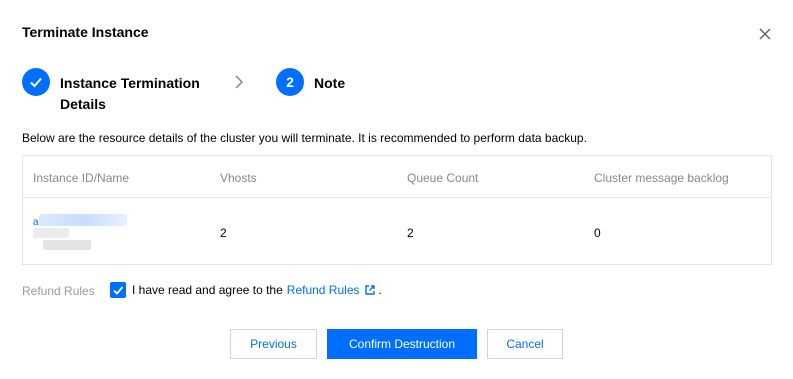  I want to click on cancel-button: Cancel, so click(525, 344).